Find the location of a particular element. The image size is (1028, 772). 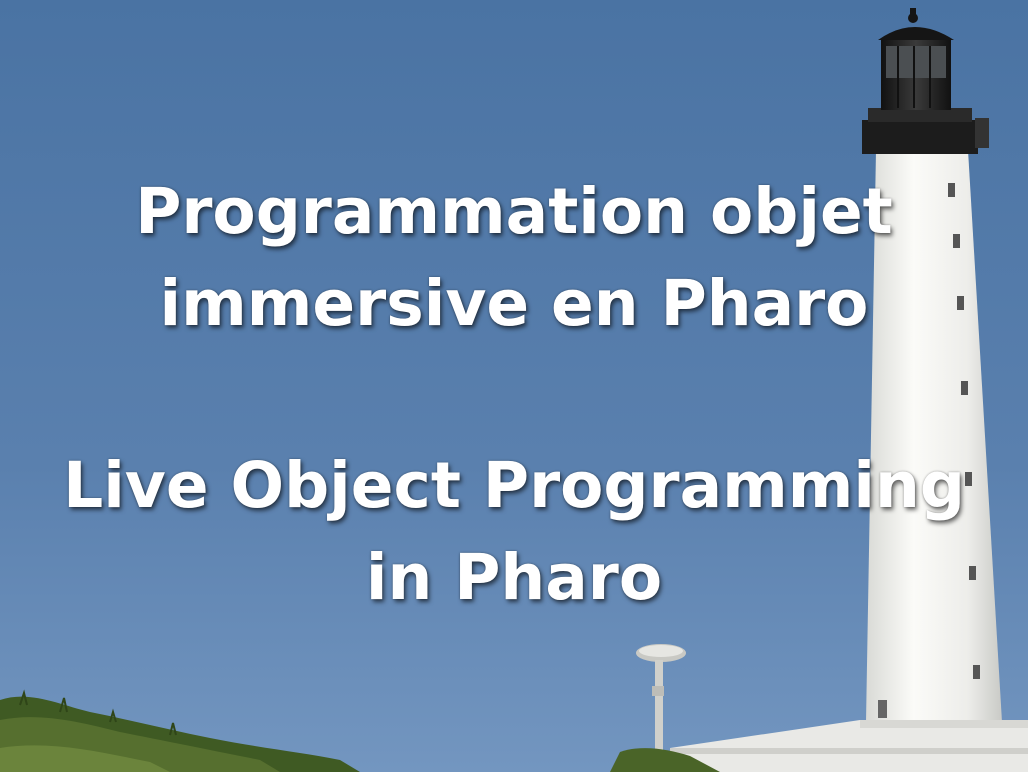

title-english-line-1: Live Object Programming is located at coordinates (514, 485).